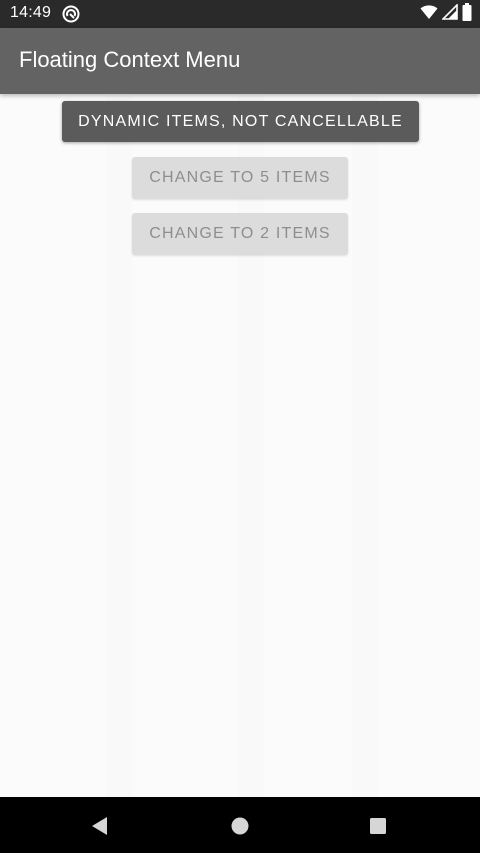 Image resolution: width=480 pixels, height=853 pixels. Describe the element at coordinates (240, 234) in the screenshot. I see `change-to-2-items-button: CHANGE TO 2 ITEMS` at that location.